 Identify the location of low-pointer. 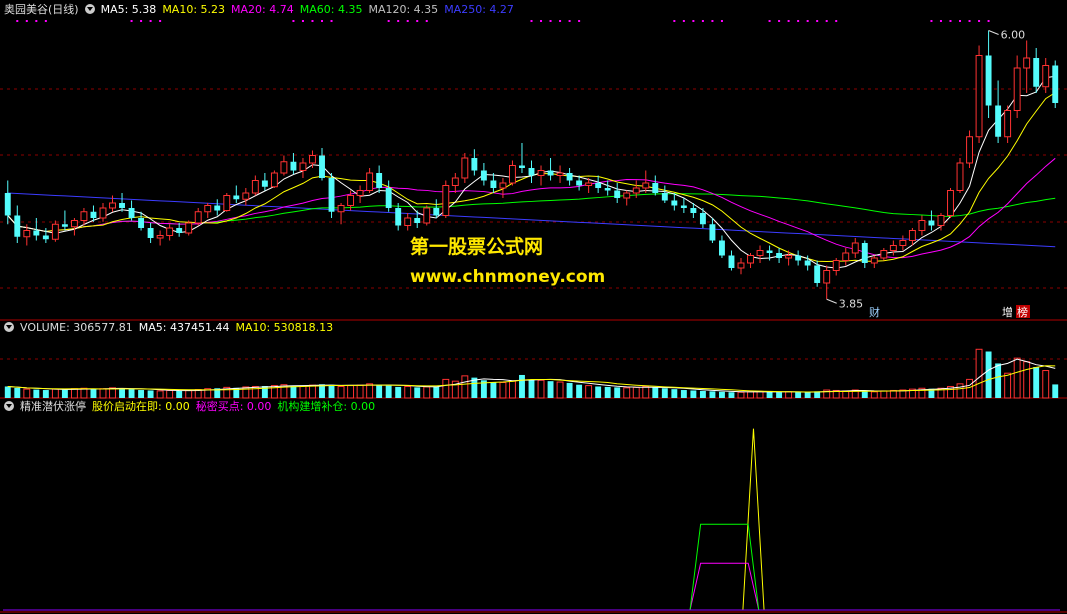
(831, 301).